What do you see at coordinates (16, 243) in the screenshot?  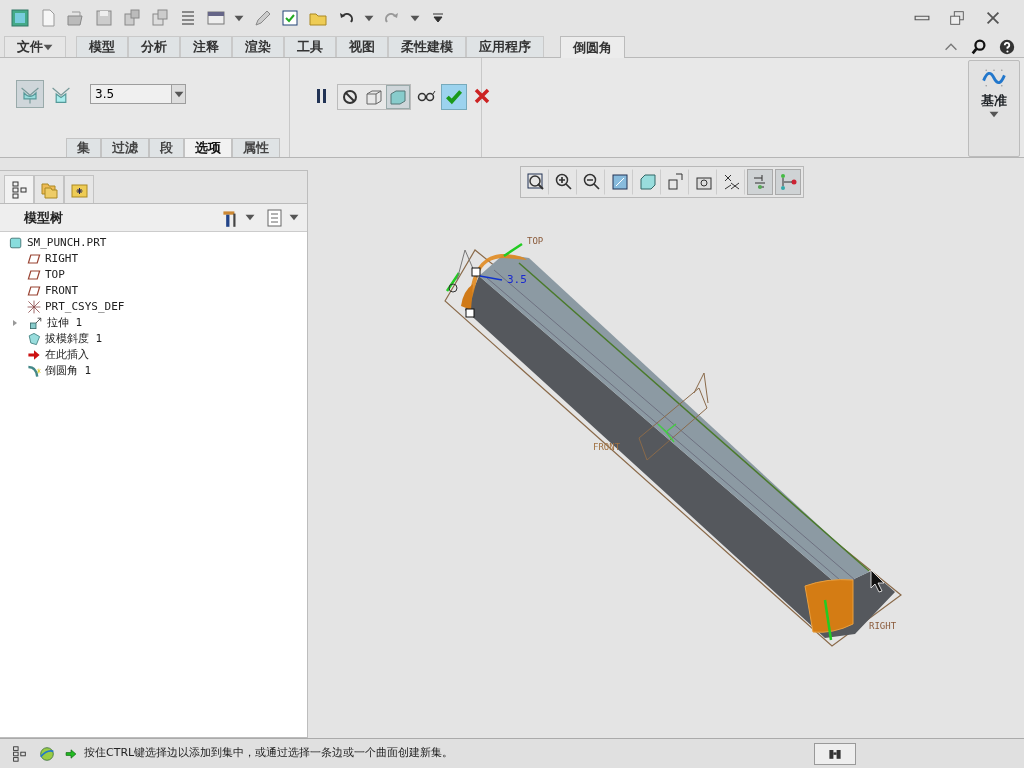 I see `part-icon` at bounding box center [16, 243].